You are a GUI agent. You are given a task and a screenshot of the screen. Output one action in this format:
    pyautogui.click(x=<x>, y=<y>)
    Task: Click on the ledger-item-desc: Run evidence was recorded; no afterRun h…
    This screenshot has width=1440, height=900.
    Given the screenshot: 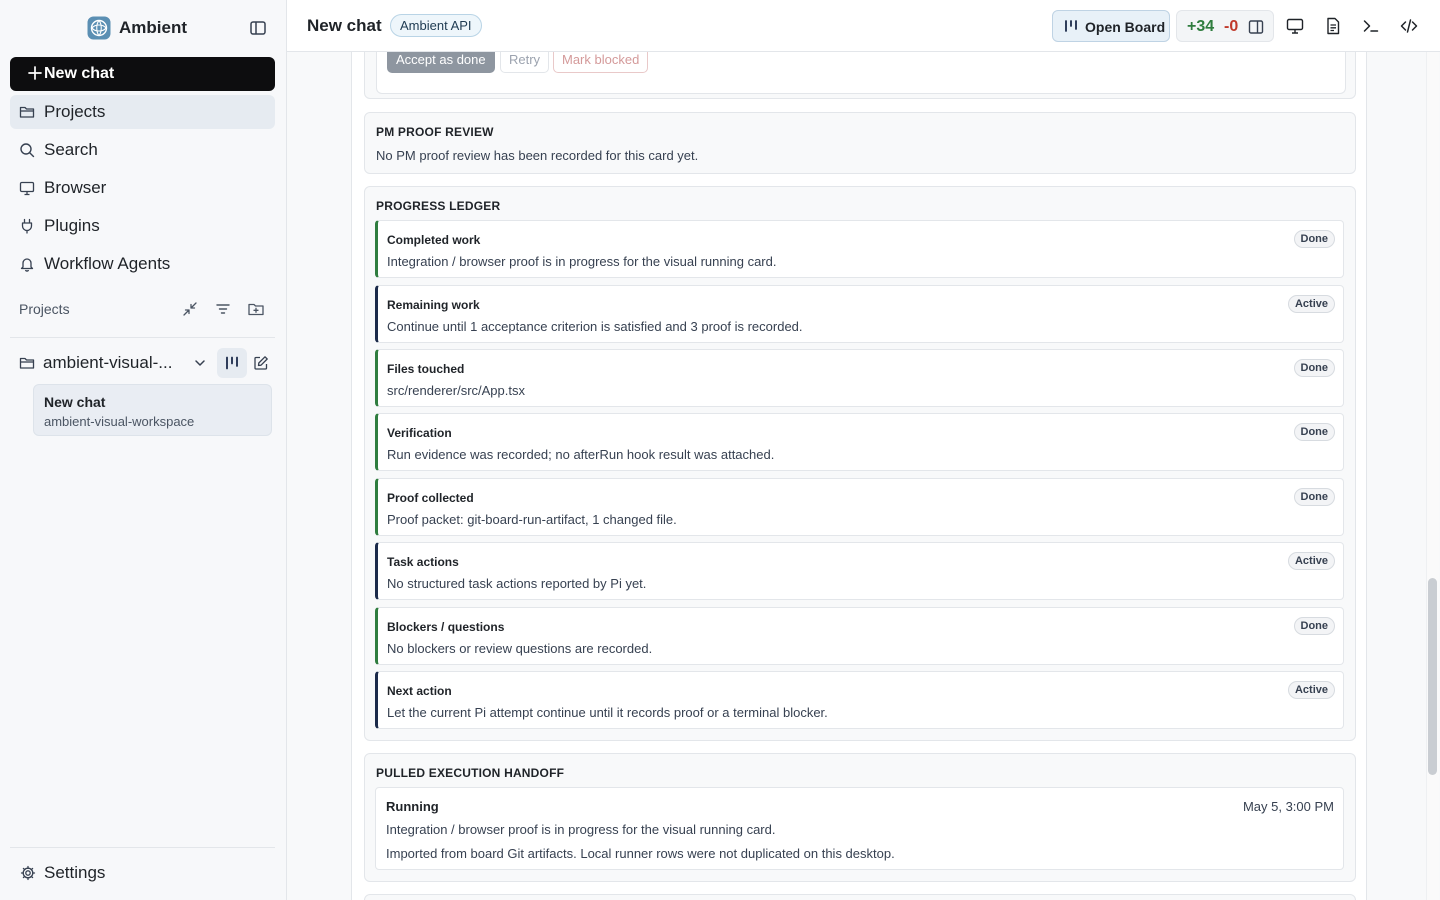 What is the action you would take?
    pyautogui.click(x=581, y=454)
    